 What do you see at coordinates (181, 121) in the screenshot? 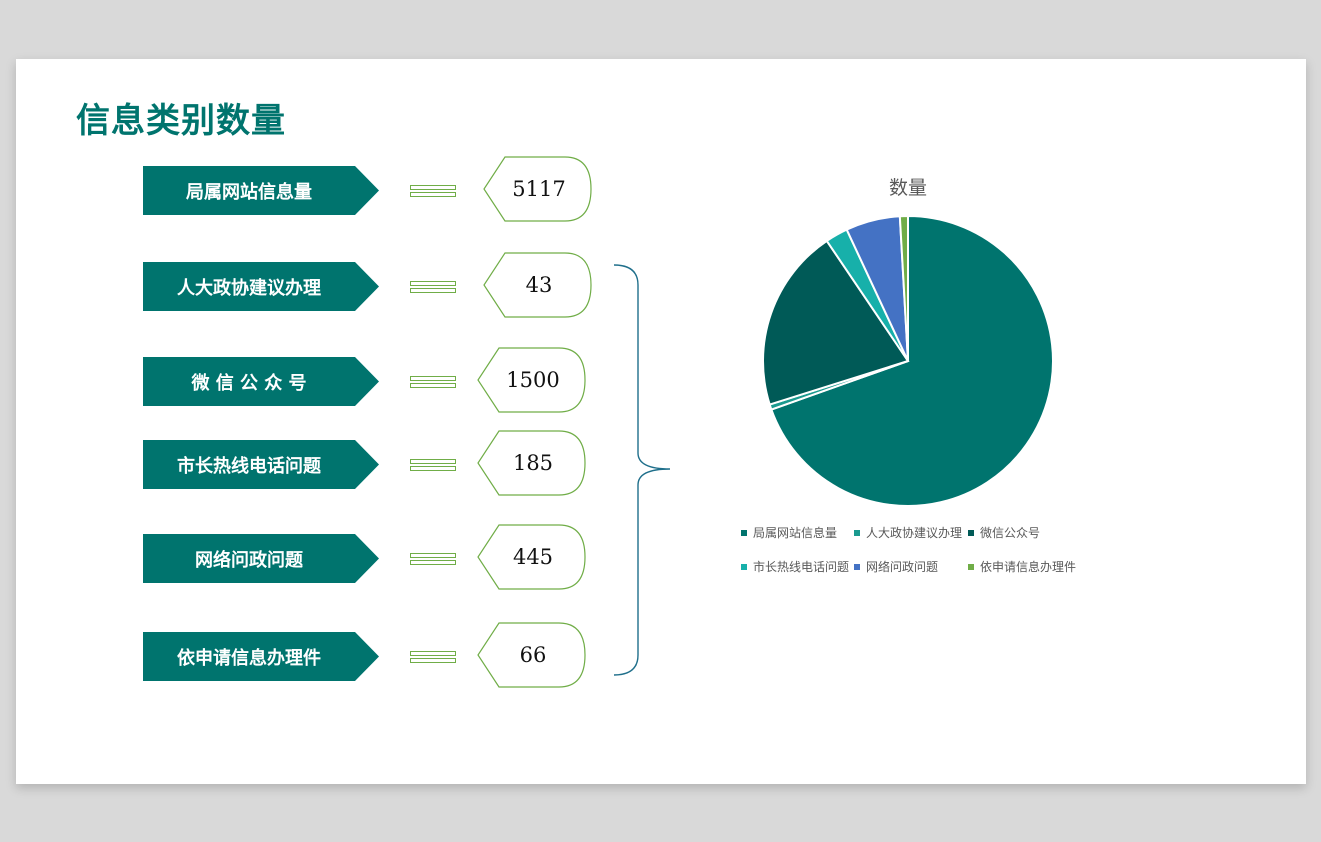
I see `page-title: 信息类别数量` at bounding box center [181, 121].